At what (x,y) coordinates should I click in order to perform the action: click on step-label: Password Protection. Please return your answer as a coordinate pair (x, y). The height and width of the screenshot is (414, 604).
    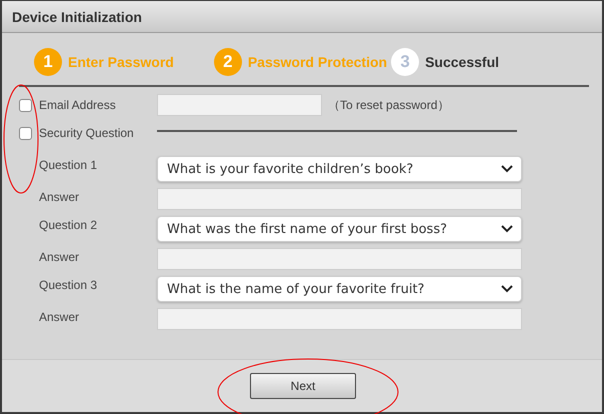
    Looking at the image, I should click on (318, 62).